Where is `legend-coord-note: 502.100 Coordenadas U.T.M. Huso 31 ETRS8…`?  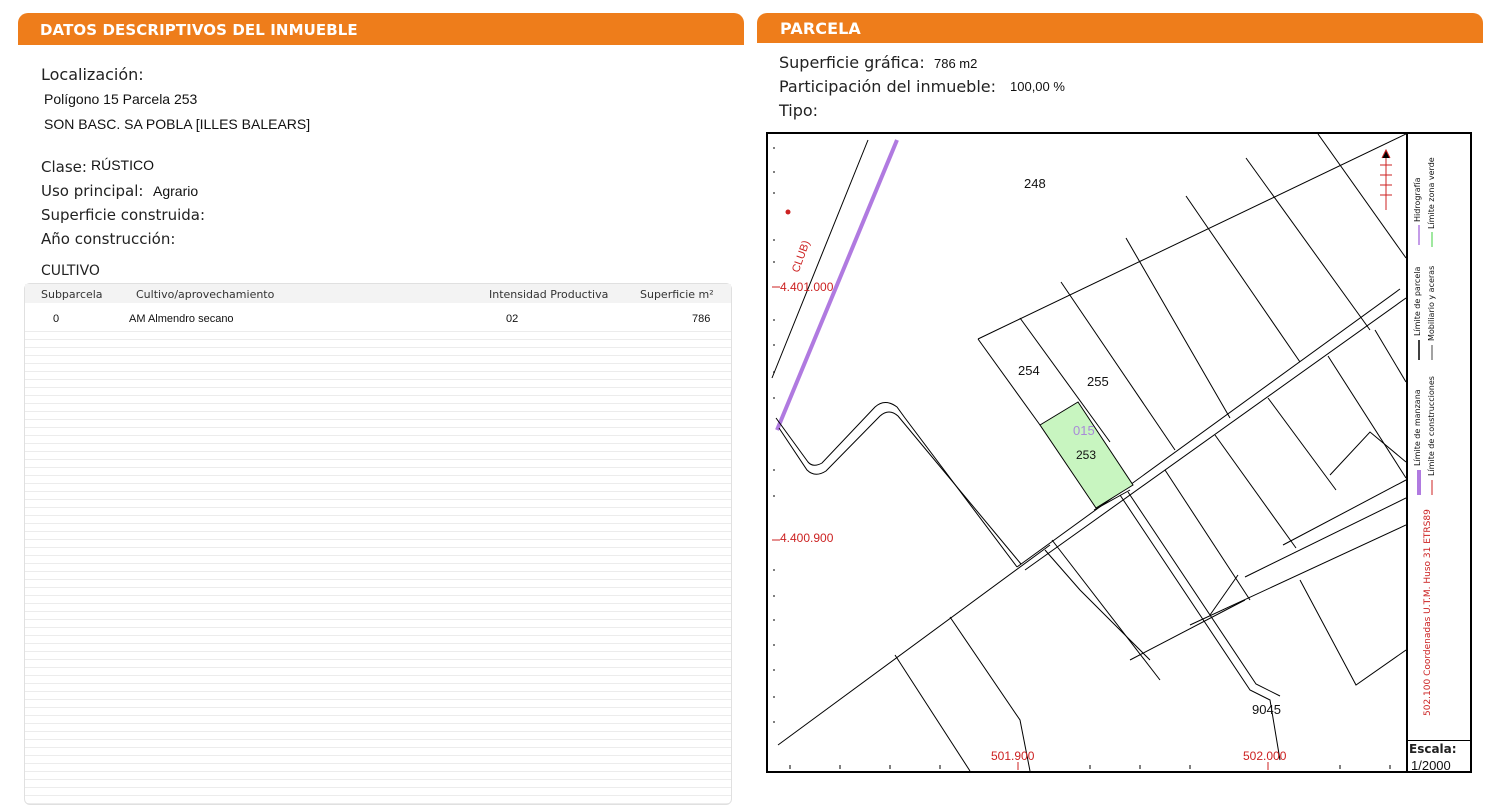 legend-coord-note: 502.100 Coordenadas U.T.M. Huso 31 ETRS8… is located at coordinates (1428, 612).